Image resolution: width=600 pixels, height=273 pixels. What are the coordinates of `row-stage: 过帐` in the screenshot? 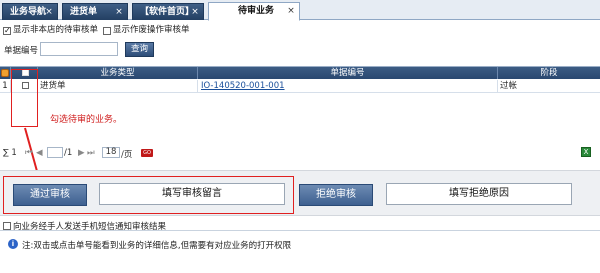 It's located at (509, 86).